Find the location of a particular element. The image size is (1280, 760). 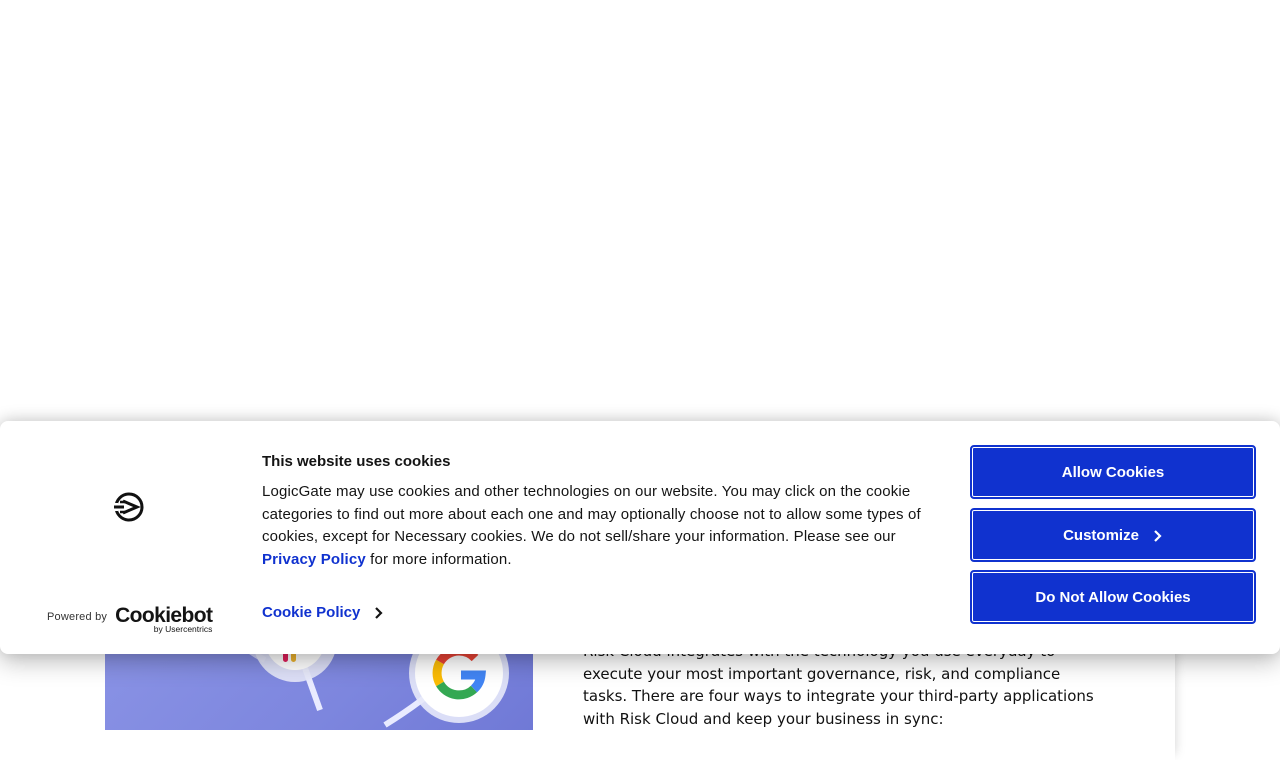

logicgate-logo-icon is located at coordinates (129, 507).